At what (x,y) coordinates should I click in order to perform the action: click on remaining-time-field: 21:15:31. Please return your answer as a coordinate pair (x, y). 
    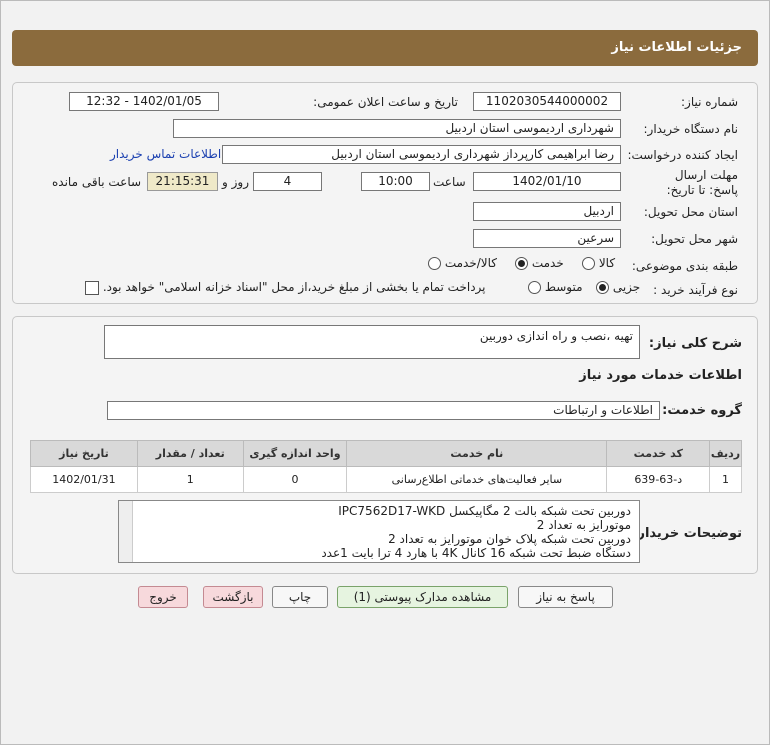
    Looking at the image, I should click on (182, 181).